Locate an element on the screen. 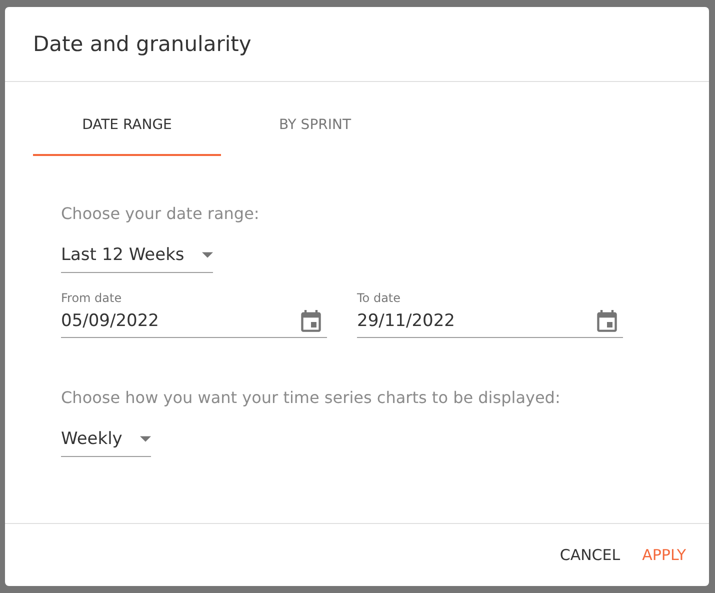 The height and width of the screenshot is (593, 715). range-dropdown: Last 12 Weeks is located at coordinates (137, 255).